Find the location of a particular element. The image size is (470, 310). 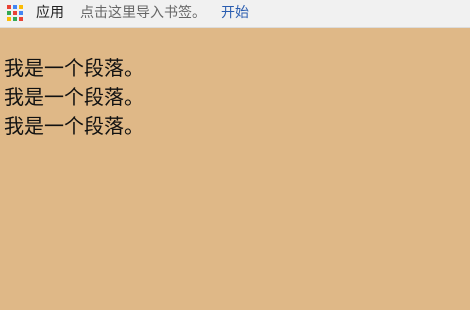

start-link: 开始 is located at coordinates (235, 13).